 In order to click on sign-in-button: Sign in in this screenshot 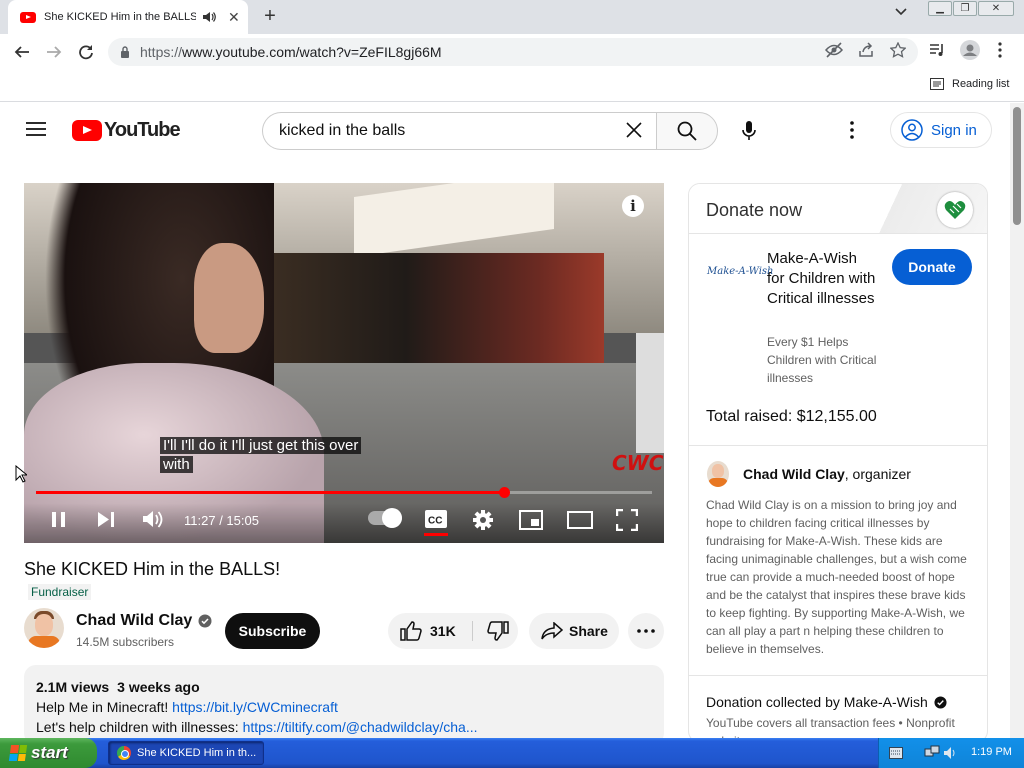, I will do `click(941, 130)`.